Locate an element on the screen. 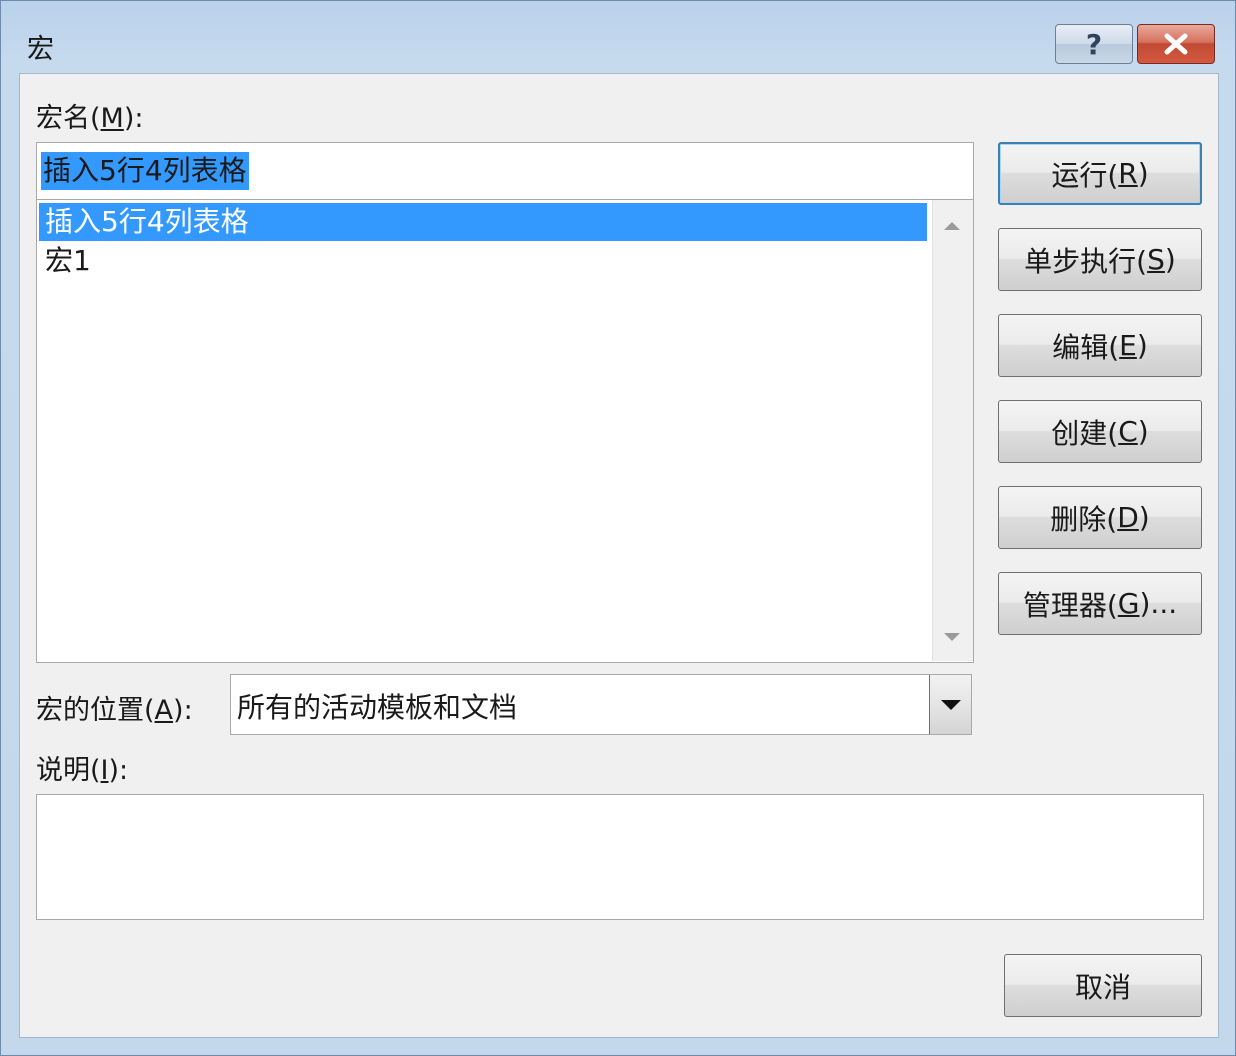 This screenshot has height=1056, width=1236. close-button is located at coordinates (1176, 44).